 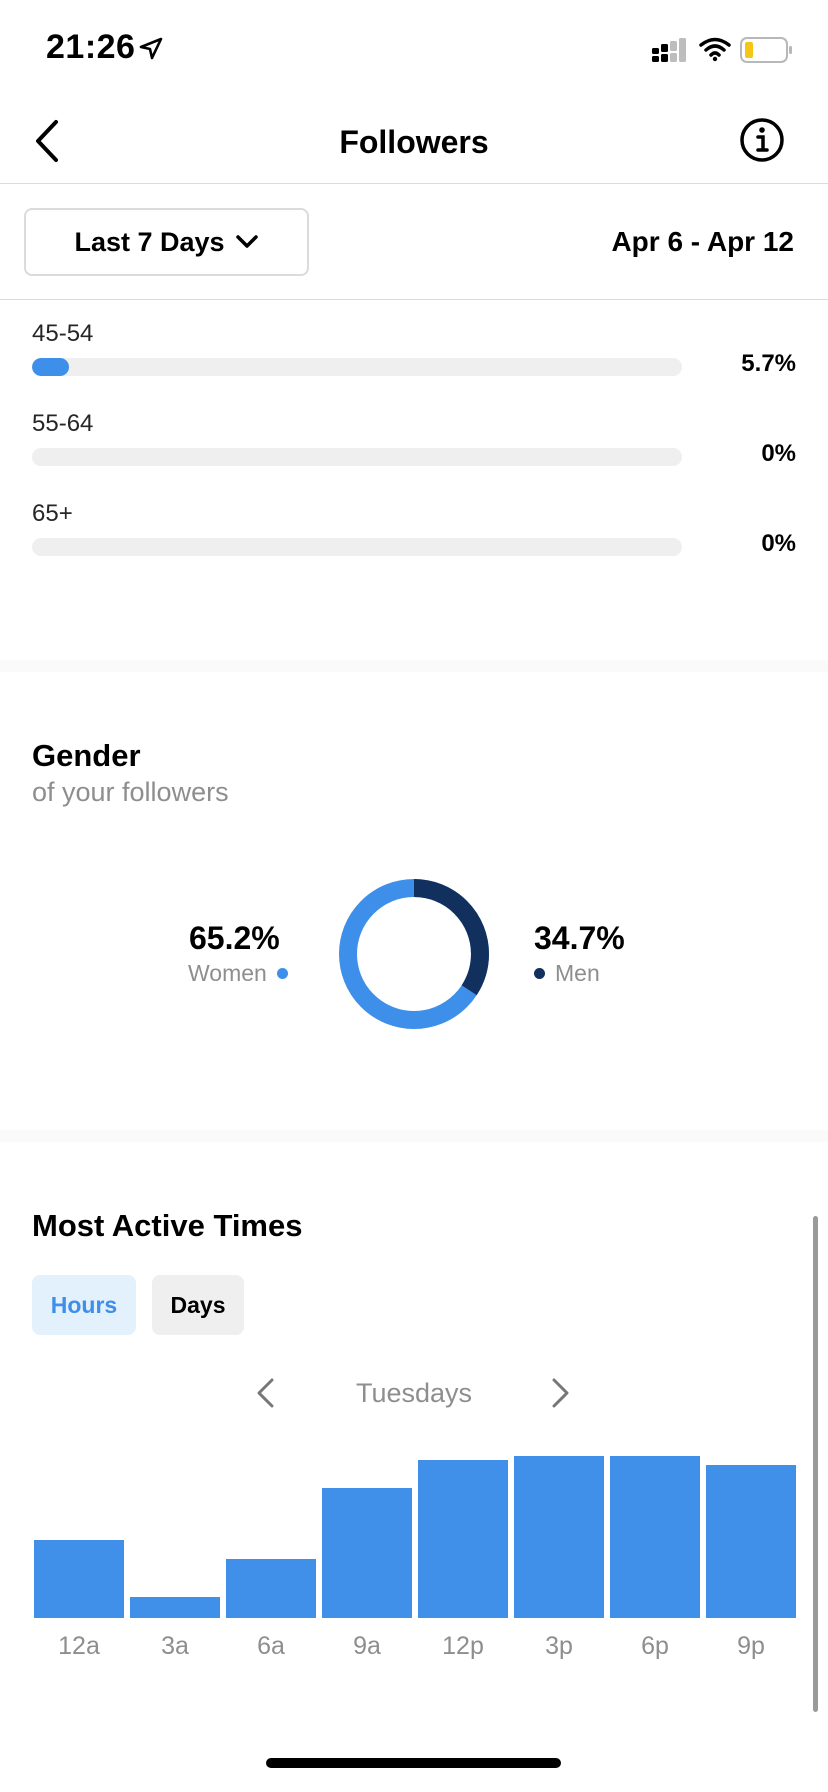 What do you see at coordinates (463, 1646) in the screenshot?
I see `chart-x-label: 12p` at bounding box center [463, 1646].